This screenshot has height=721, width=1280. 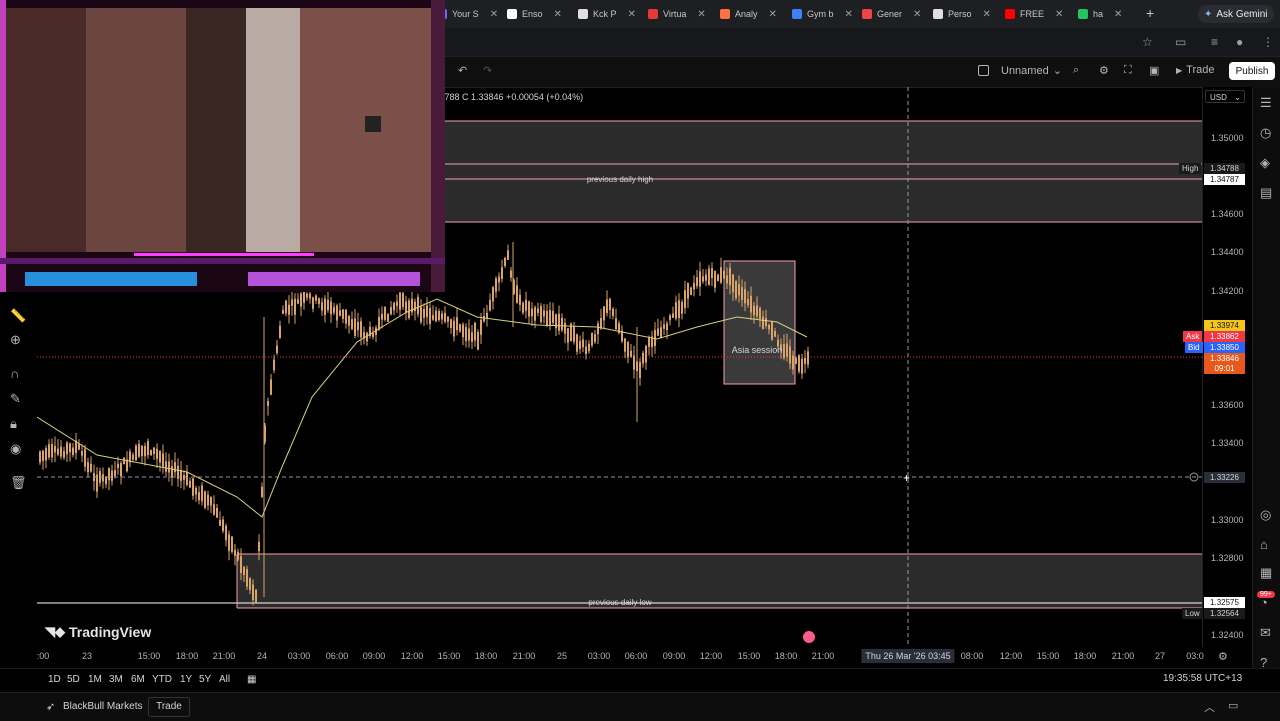 I want to click on ideas-icon: ⌂, so click(x=1264, y=544).